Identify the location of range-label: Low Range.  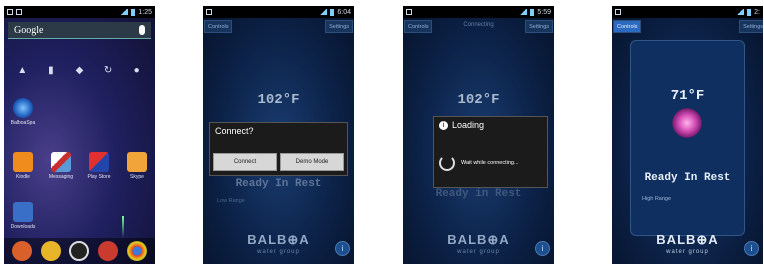
(231, 201).